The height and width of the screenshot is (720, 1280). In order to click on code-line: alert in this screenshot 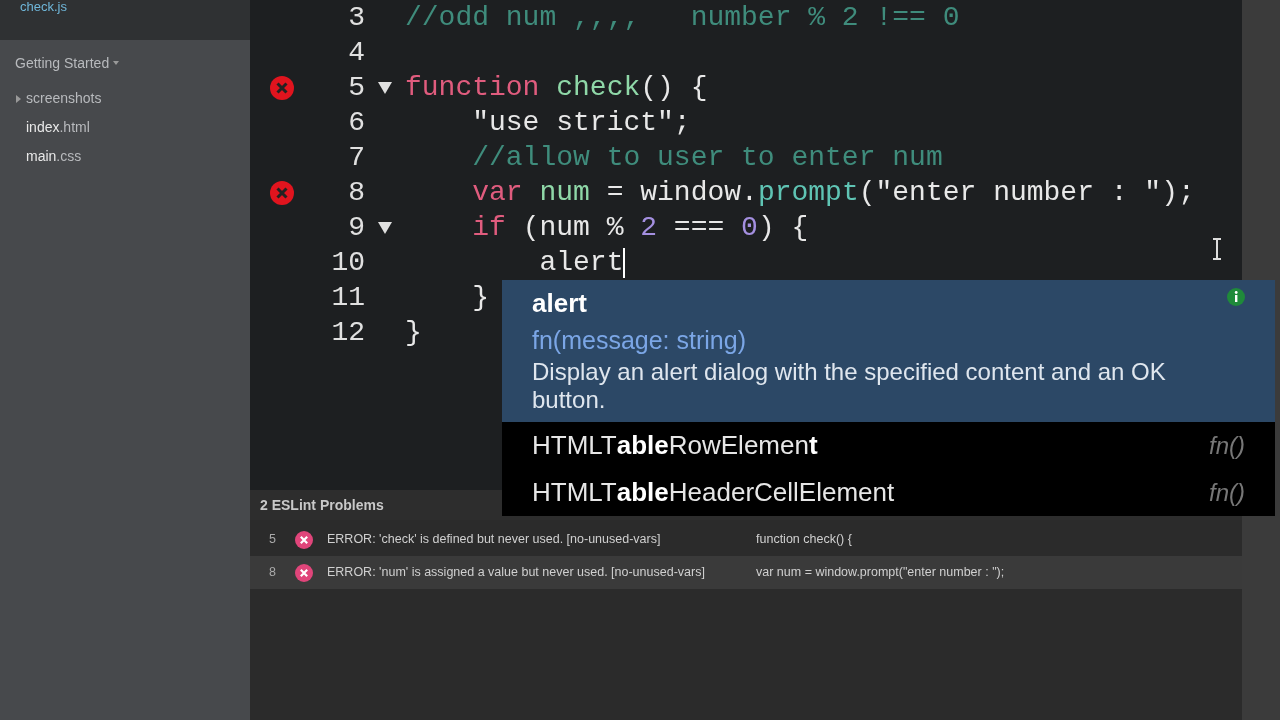, I will do `click(581, 263)`.